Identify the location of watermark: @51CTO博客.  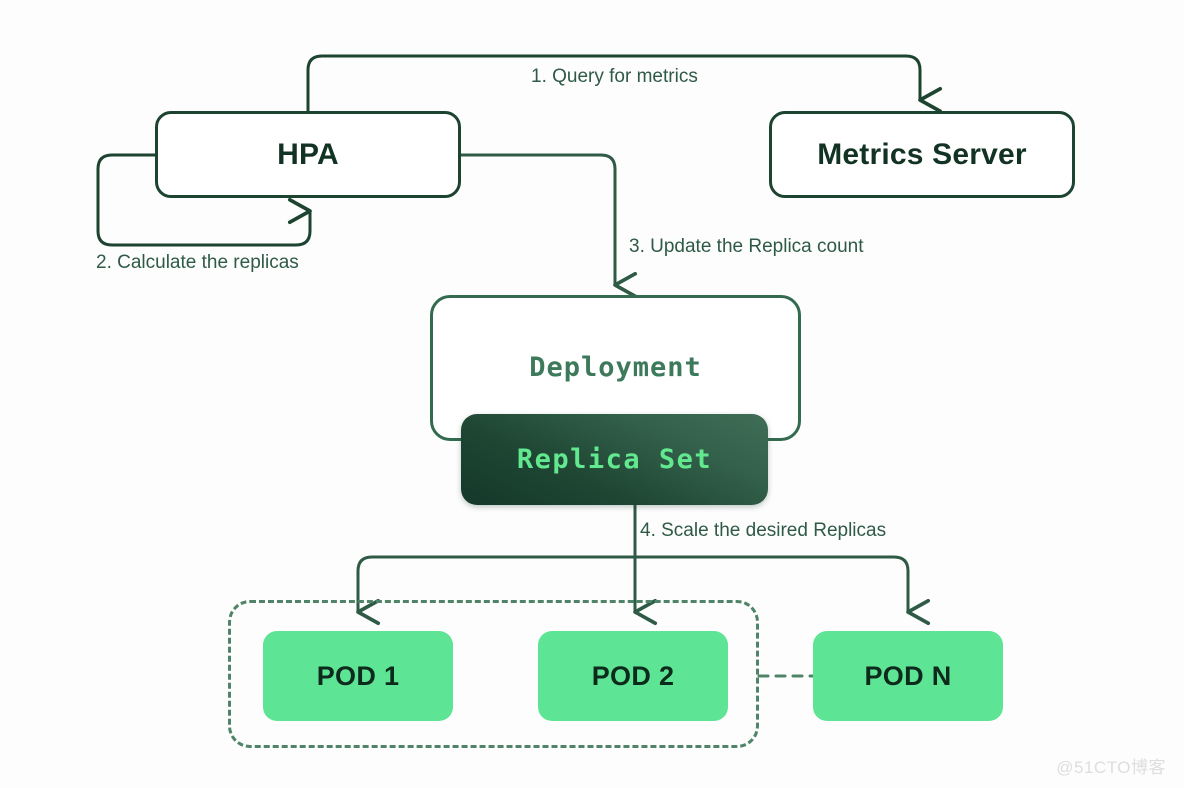
(1111, 767).